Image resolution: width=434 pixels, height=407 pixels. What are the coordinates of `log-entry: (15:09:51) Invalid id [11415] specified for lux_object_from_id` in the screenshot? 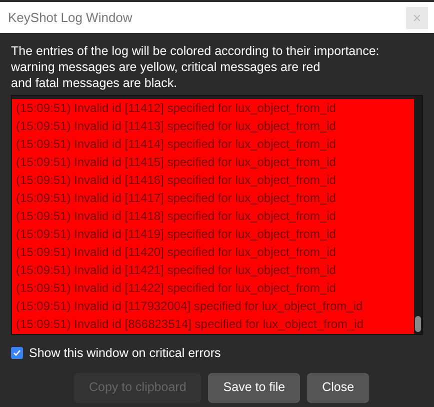 It's located at (213, 162).